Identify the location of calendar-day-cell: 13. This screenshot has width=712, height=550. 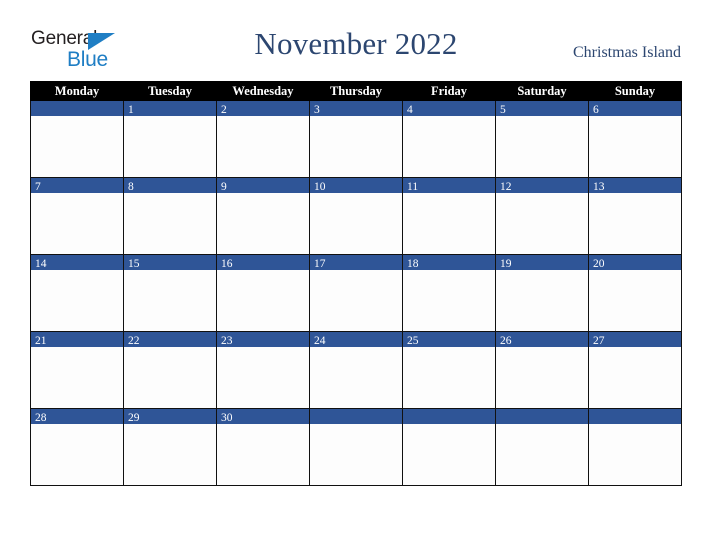
(635, 216).